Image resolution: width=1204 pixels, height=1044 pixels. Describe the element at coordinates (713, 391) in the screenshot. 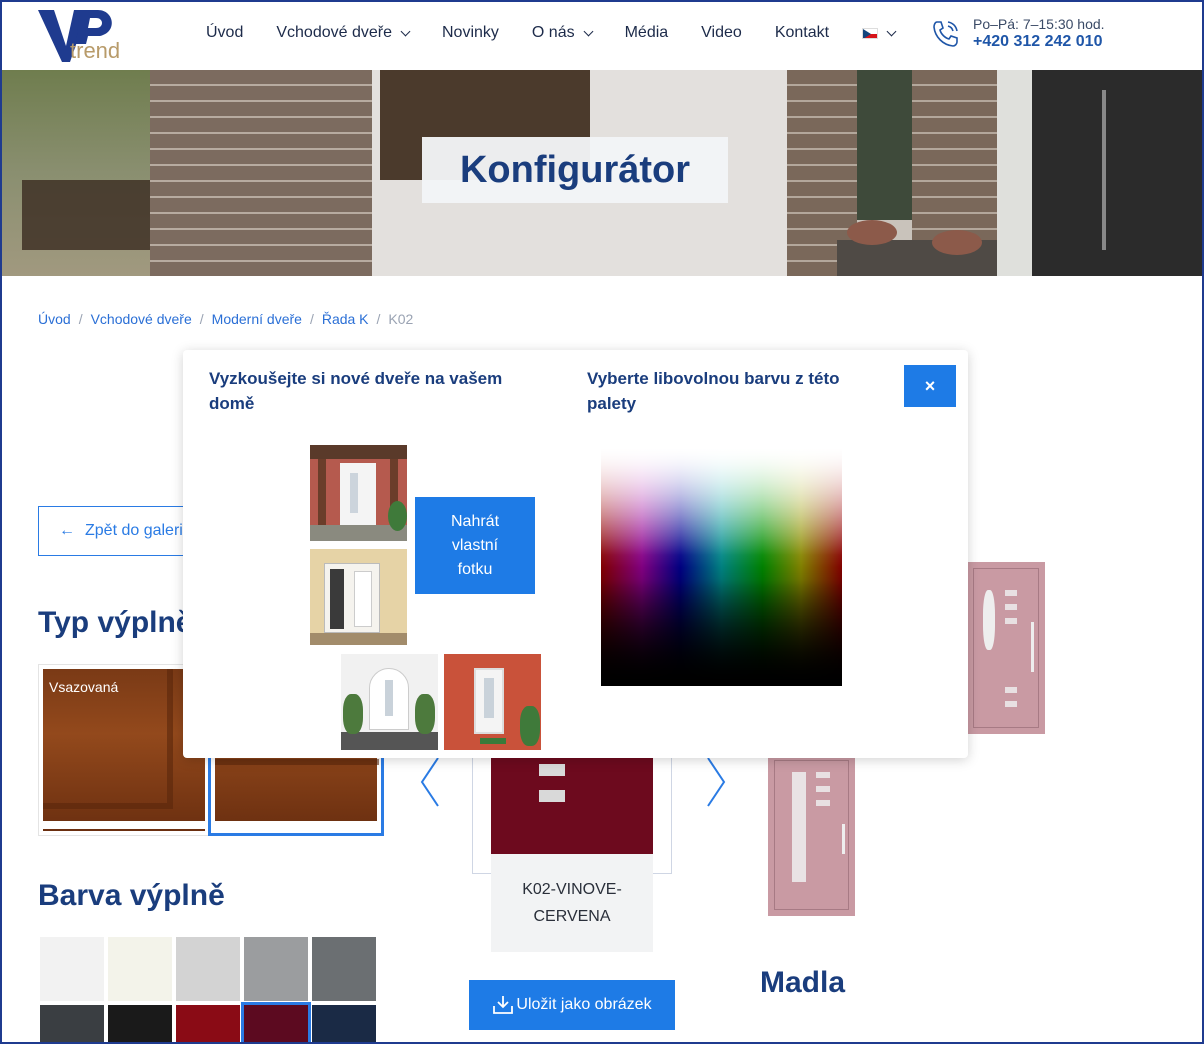

I see `modal-right-title: Vyberte libovolnou barvu z této palety` at that location.